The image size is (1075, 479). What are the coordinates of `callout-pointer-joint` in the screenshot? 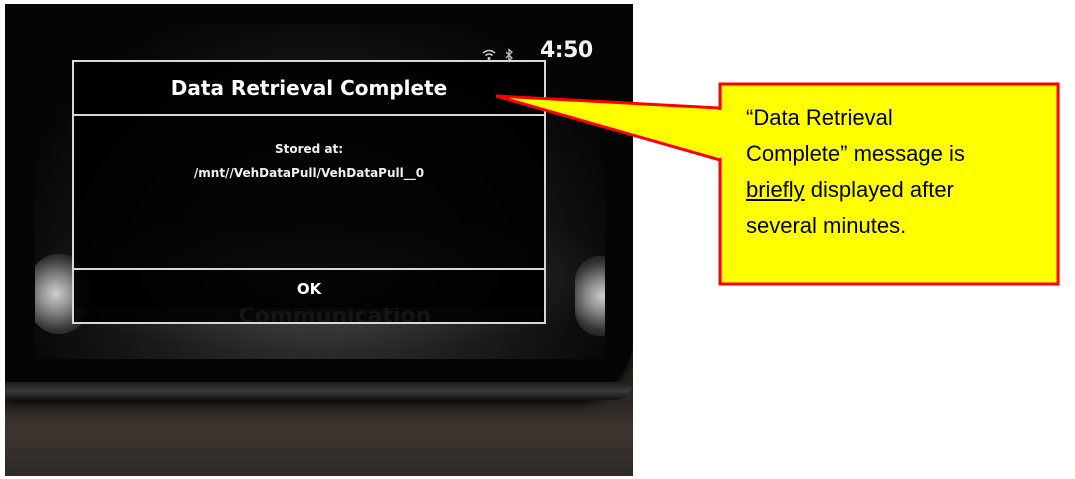 It's located at (720, 134).